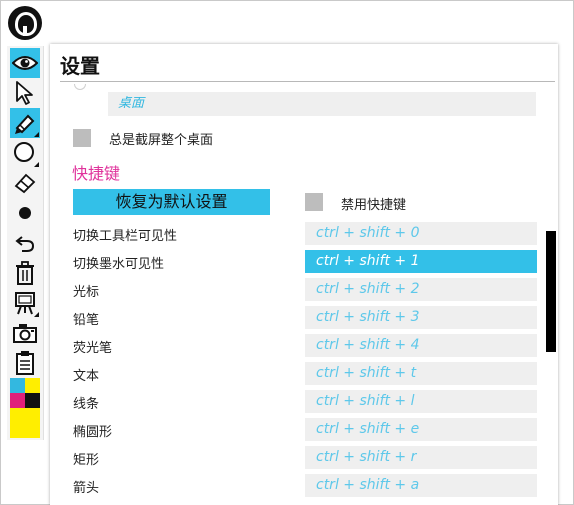 The image size is (574, 505). Describe the element at coordinates (307, 81) in the screenshot. I see `title-divider` at that location.